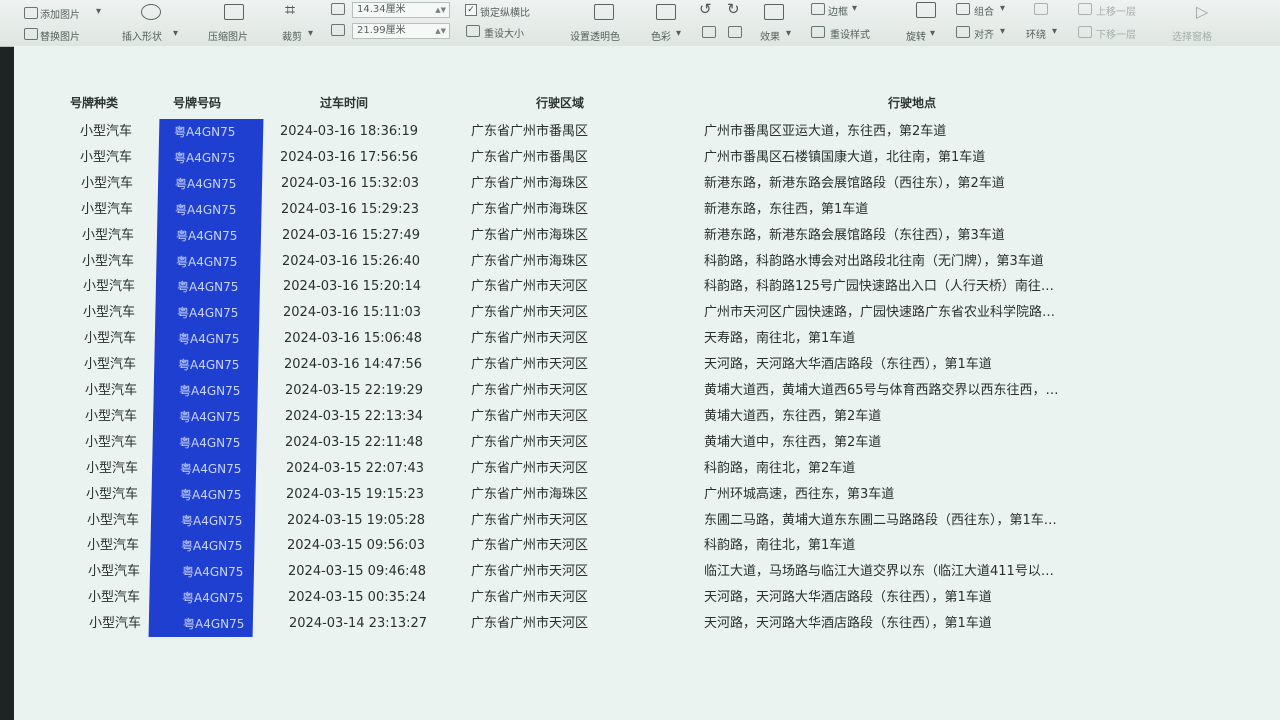  What do you see at coordinates (666, 12) in the screenshot?
I see `color-icon` at bounding box center [666, 12].